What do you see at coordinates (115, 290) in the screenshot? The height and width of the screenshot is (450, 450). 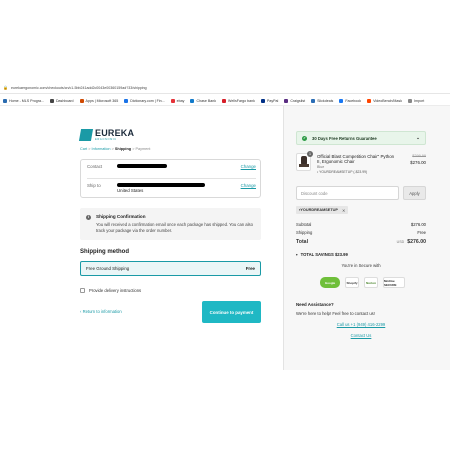 I see `delivery-label: Provide delivery instructions` at bounding box center [115, 290].